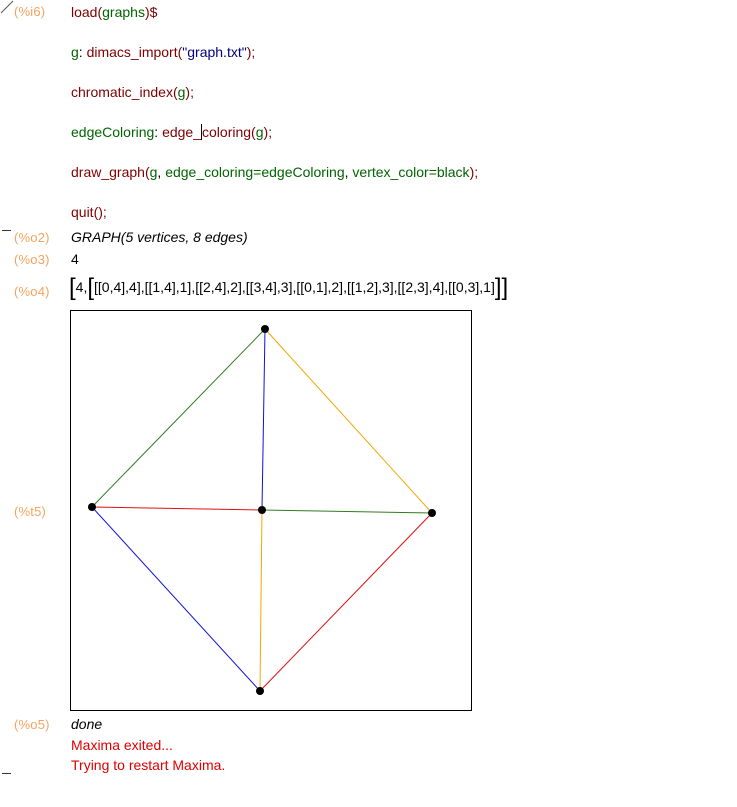  What do you see at coordinates (92, 507) in the screenshot?
I see `graph-vertex-left` at bounding box center [92, 507].